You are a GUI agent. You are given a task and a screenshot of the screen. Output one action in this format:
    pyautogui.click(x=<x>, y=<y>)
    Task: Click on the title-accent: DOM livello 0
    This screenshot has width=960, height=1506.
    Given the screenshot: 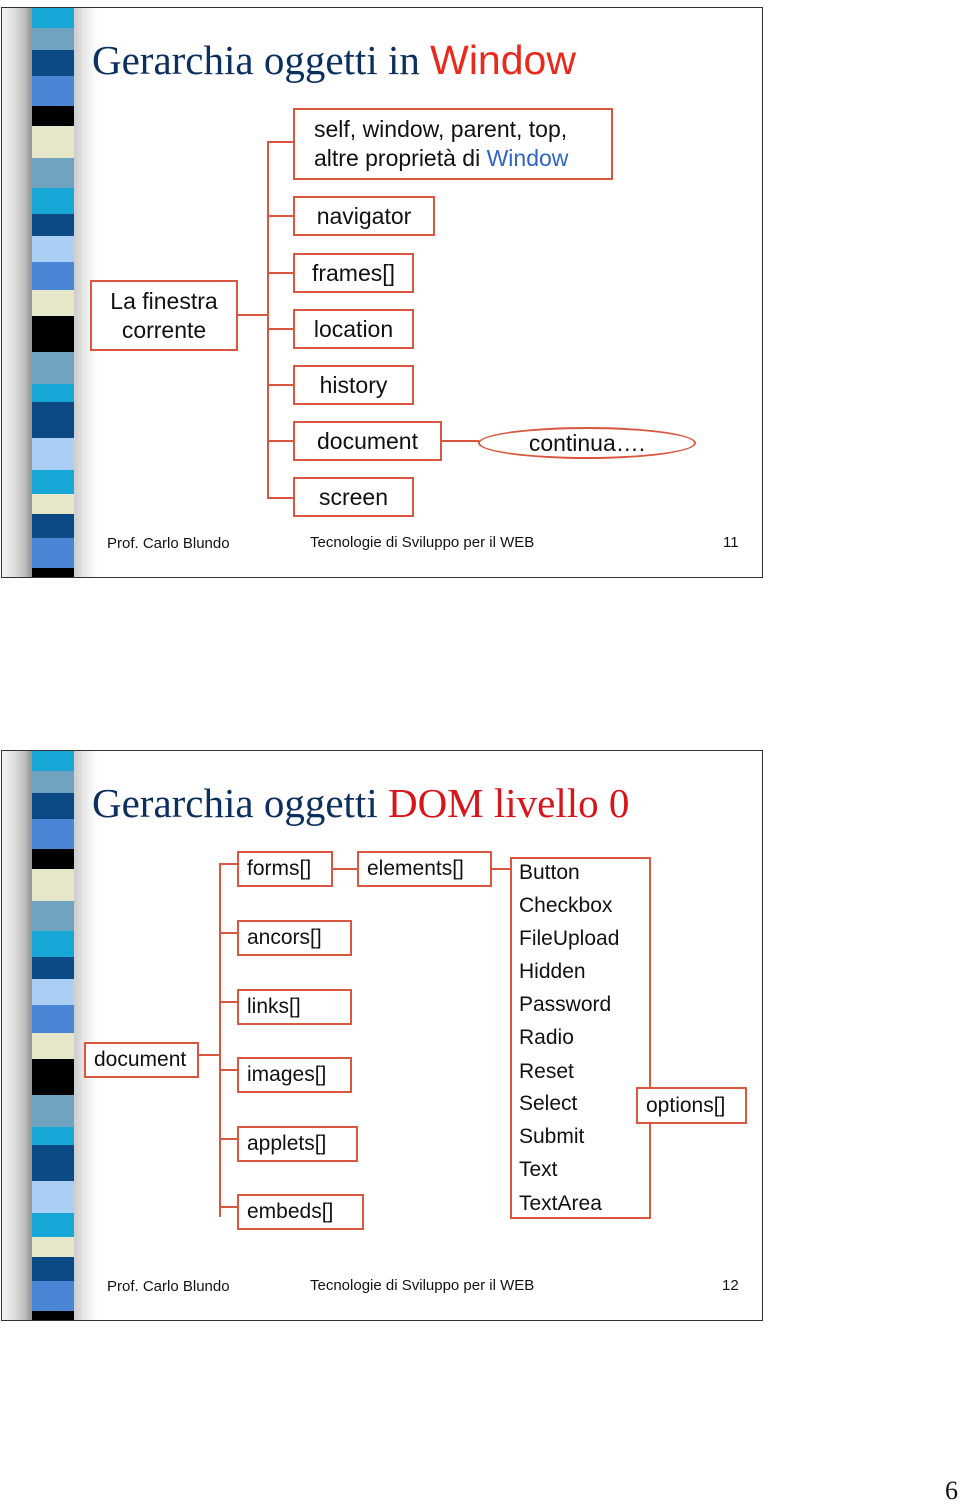 What is the action you would take?
    pyautogui.click(x=508, y=803)
    